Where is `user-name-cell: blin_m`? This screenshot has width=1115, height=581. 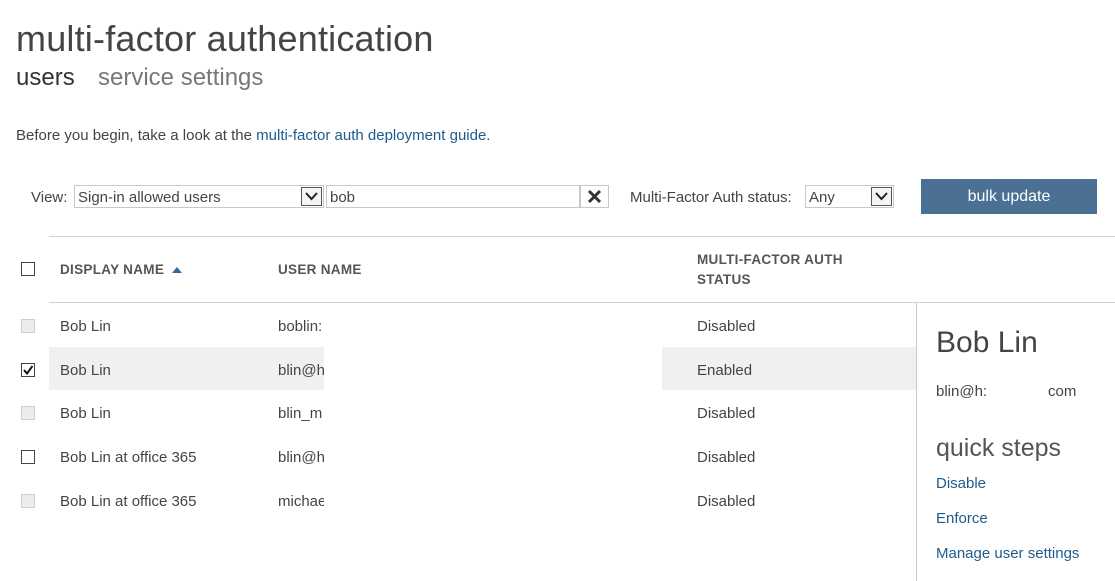 user-name-cell: blin_m is located at coordinates (300, 413).